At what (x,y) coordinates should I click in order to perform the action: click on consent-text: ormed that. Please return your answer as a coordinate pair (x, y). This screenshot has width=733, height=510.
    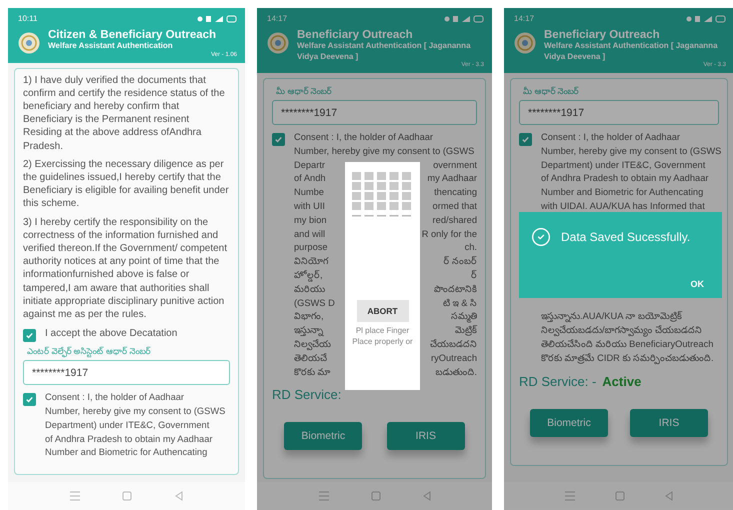
    Looking at the image, I should click on (454, 206).